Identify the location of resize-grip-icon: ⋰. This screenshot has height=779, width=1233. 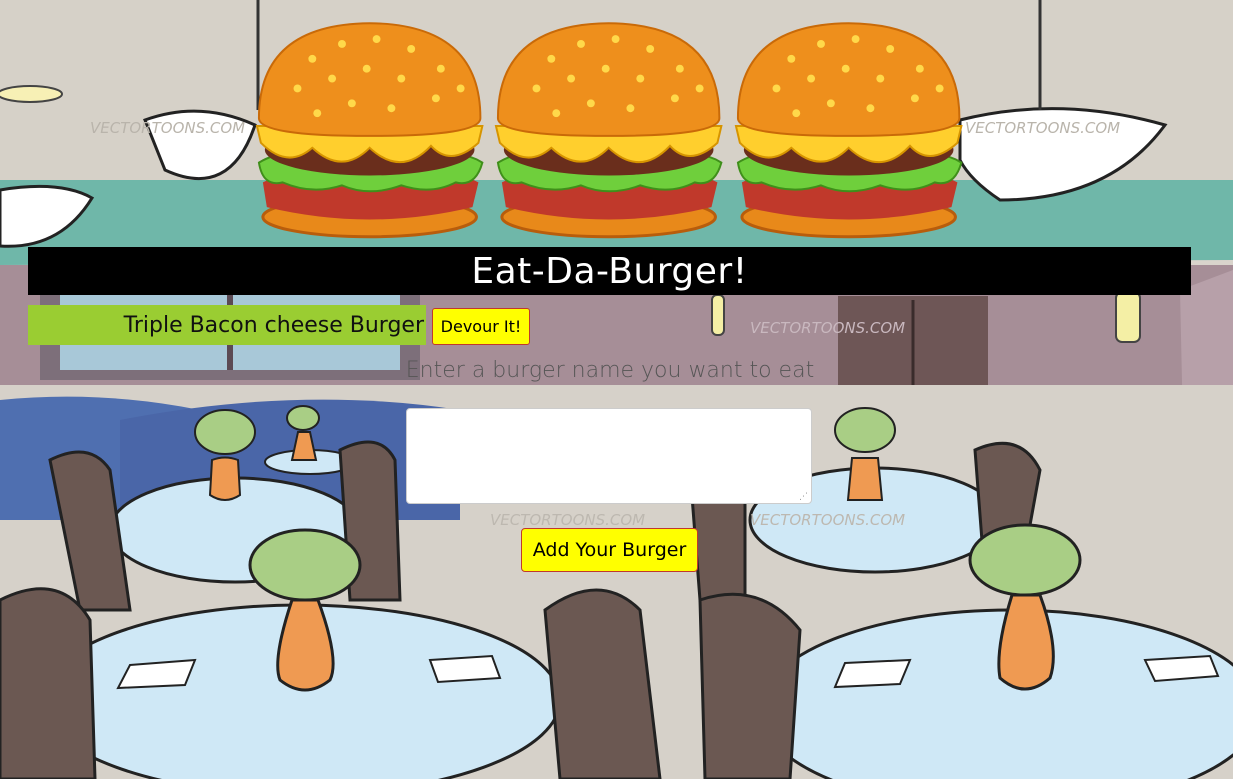
(804, 497).